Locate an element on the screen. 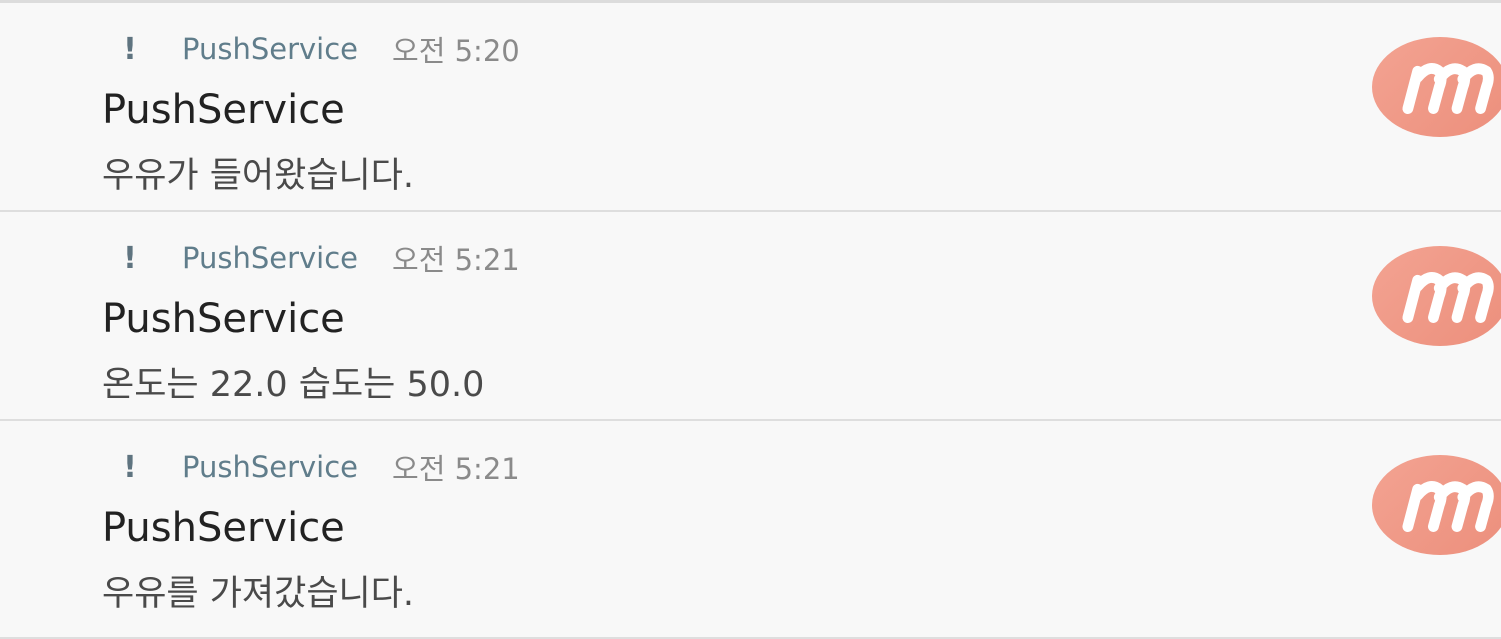  notification-time: 오전 5:20 is located at coordinates (456, 51).